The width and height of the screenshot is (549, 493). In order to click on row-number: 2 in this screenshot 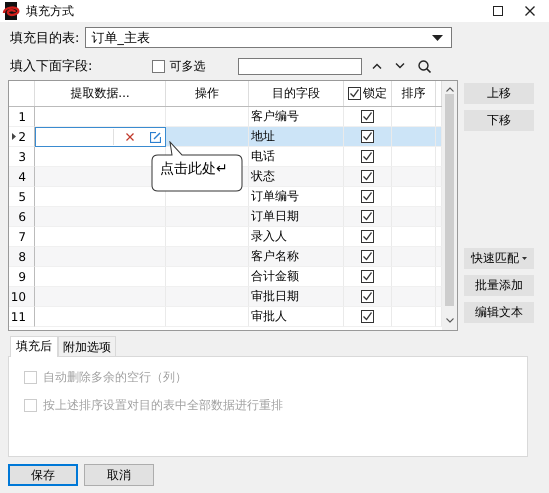, I will do `click(22, 137)`.